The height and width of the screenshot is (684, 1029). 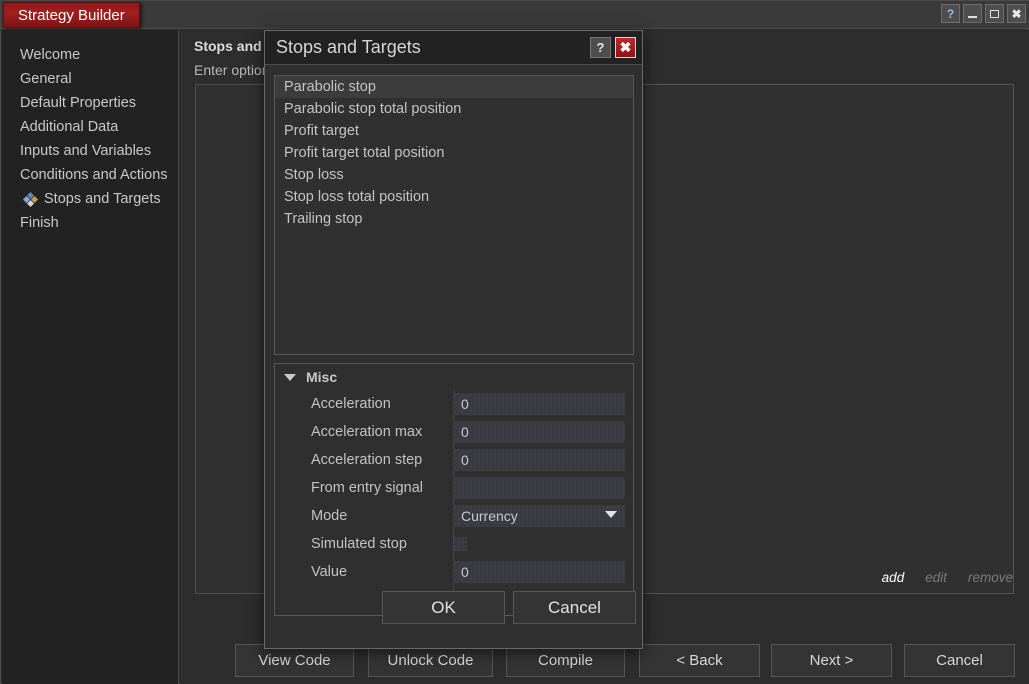 What do you see at coordinates (539, 516) in the screenshot?
I see `mode-select: Currency` at bounding box center [539, 516].